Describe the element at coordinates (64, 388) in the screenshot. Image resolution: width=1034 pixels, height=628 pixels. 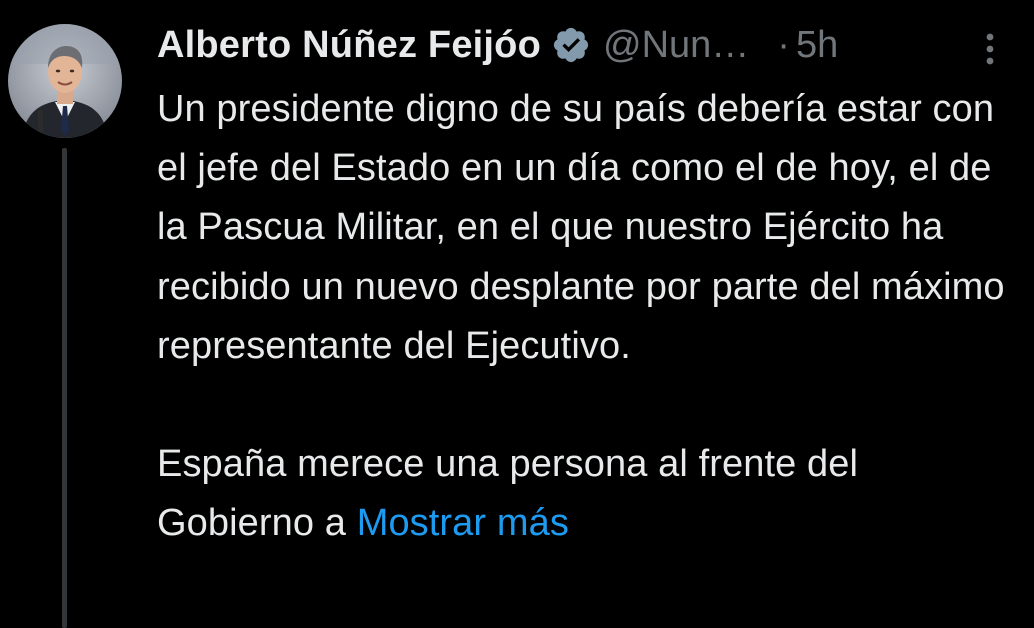
I see `thread-connector-line` at that location.